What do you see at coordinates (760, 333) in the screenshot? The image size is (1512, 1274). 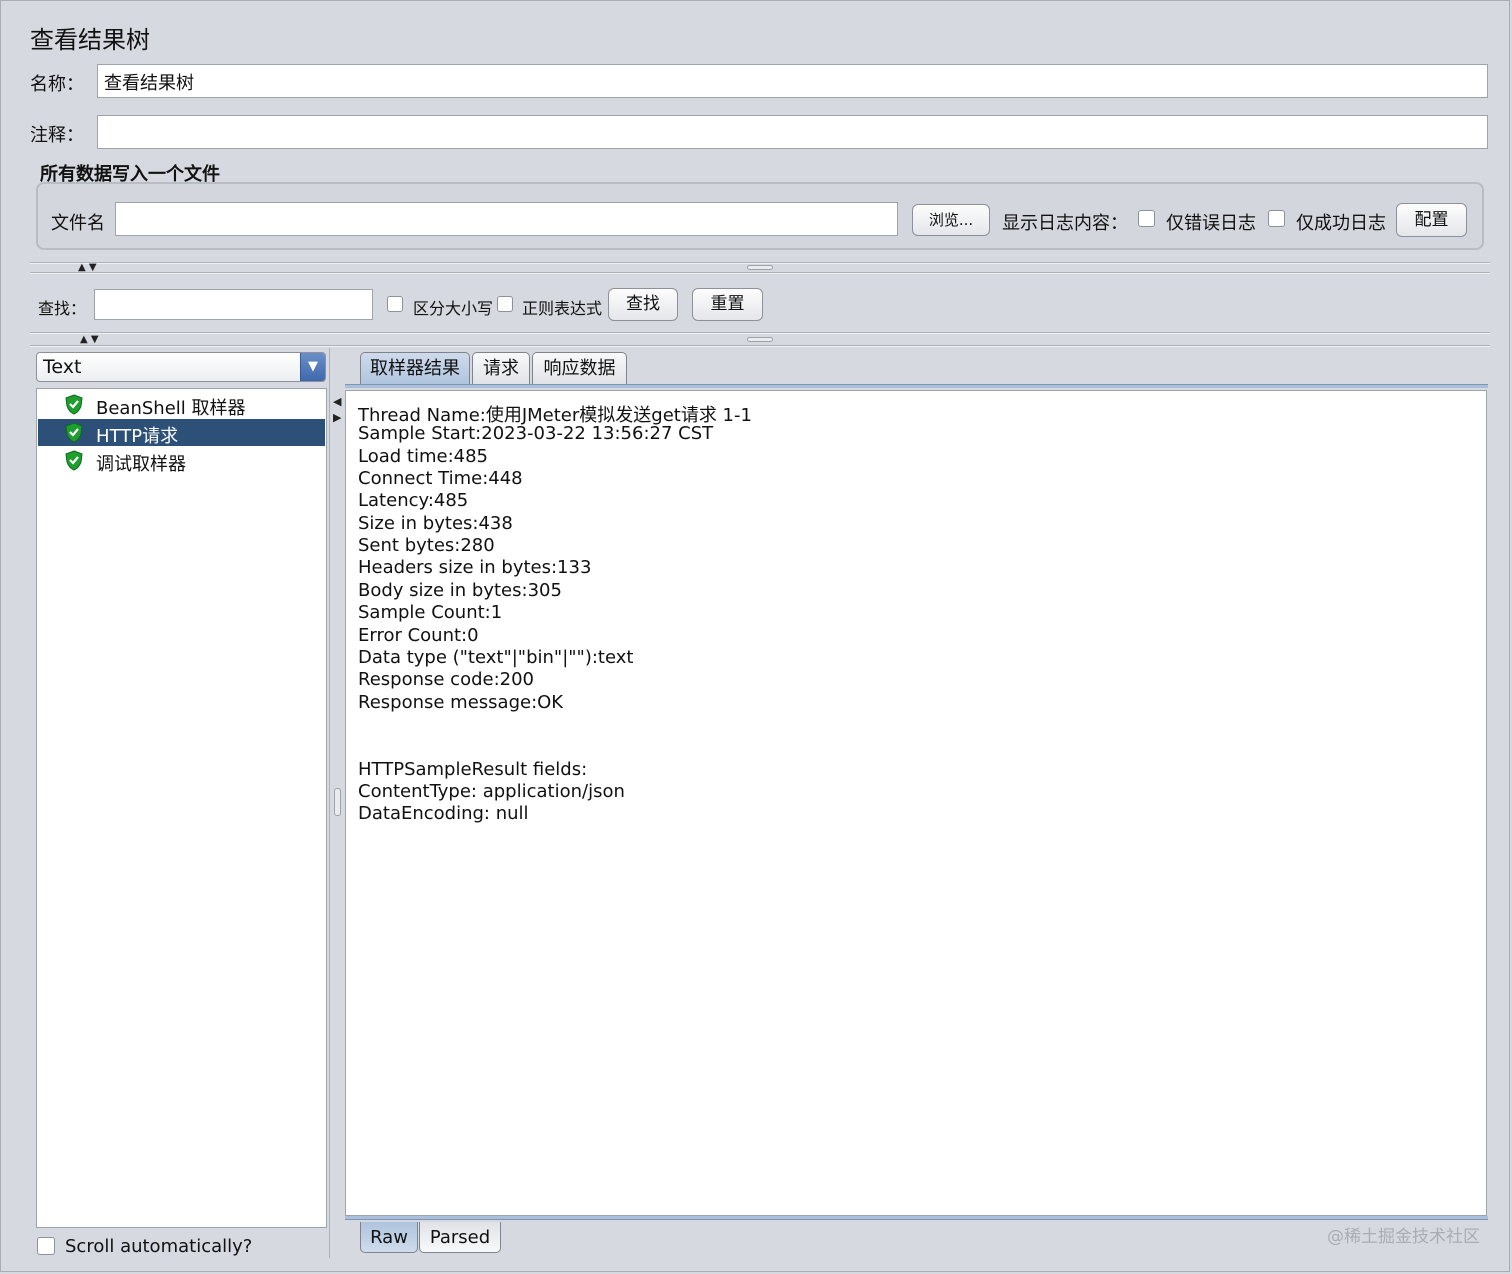 I see `splitter-middle` at bounding box center [760, 333].